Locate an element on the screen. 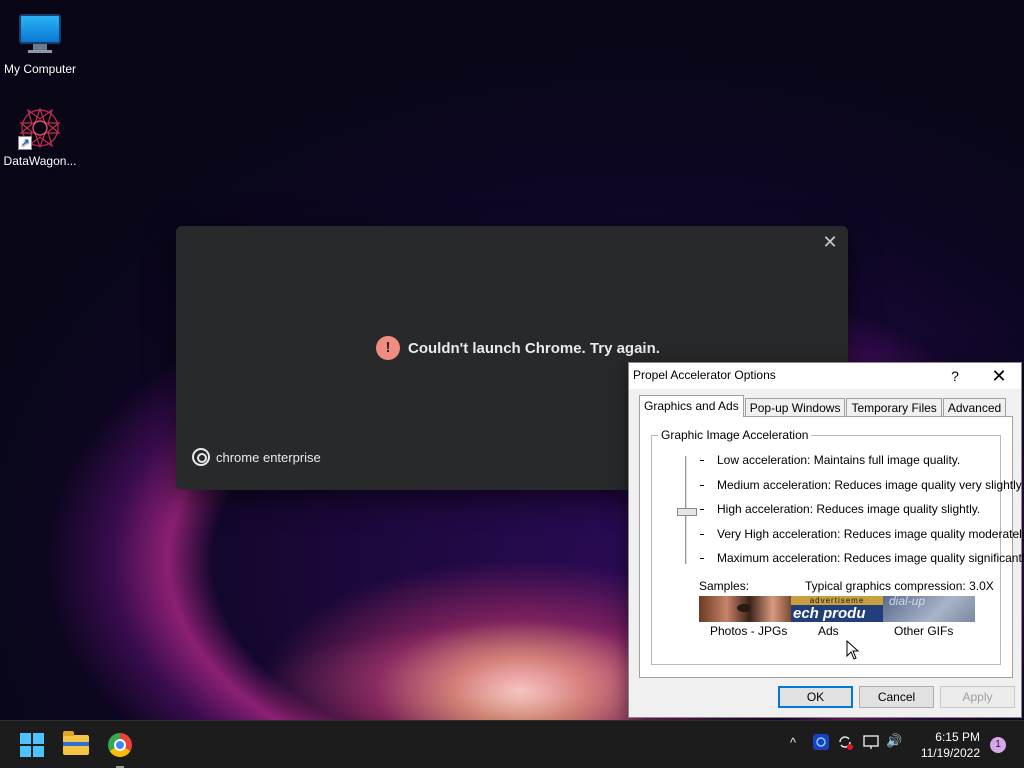 This screenshot has width=1024, height=768. chrome-enterprise-brand: chrome enterprise is located at coordinates (256, 457).